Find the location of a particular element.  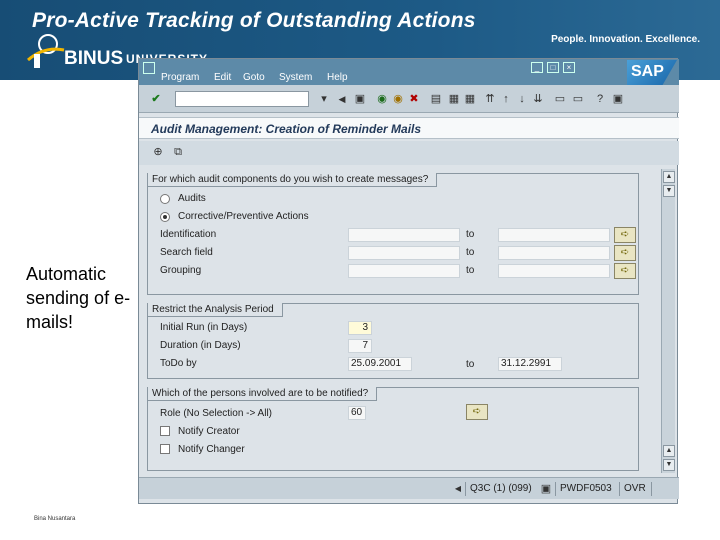

history-back-icon: ◀ is located at coordinates (342, 99).